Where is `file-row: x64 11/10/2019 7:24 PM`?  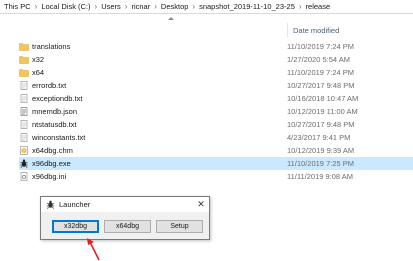
file-row: x64 11/10/2019 7:24 PM is located at coordinates (204, 72).